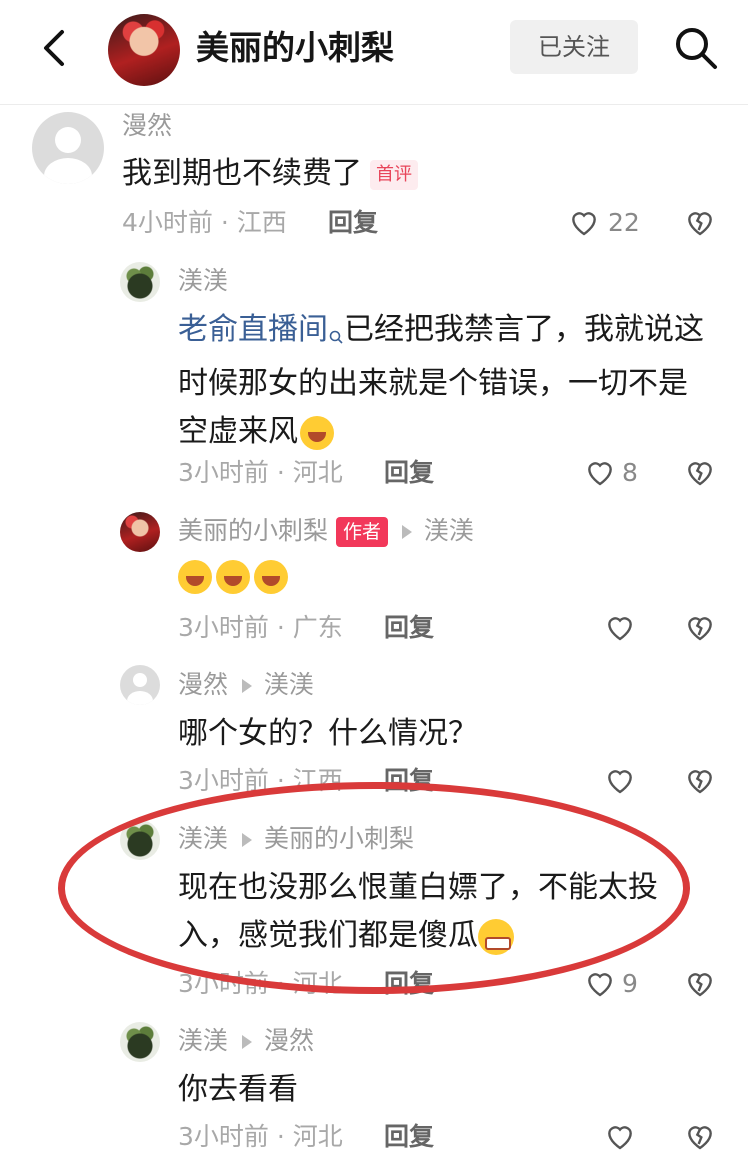 The image size is (748, 1164). I want to click on reply-to-username: 漫然, so click(289, 1040).